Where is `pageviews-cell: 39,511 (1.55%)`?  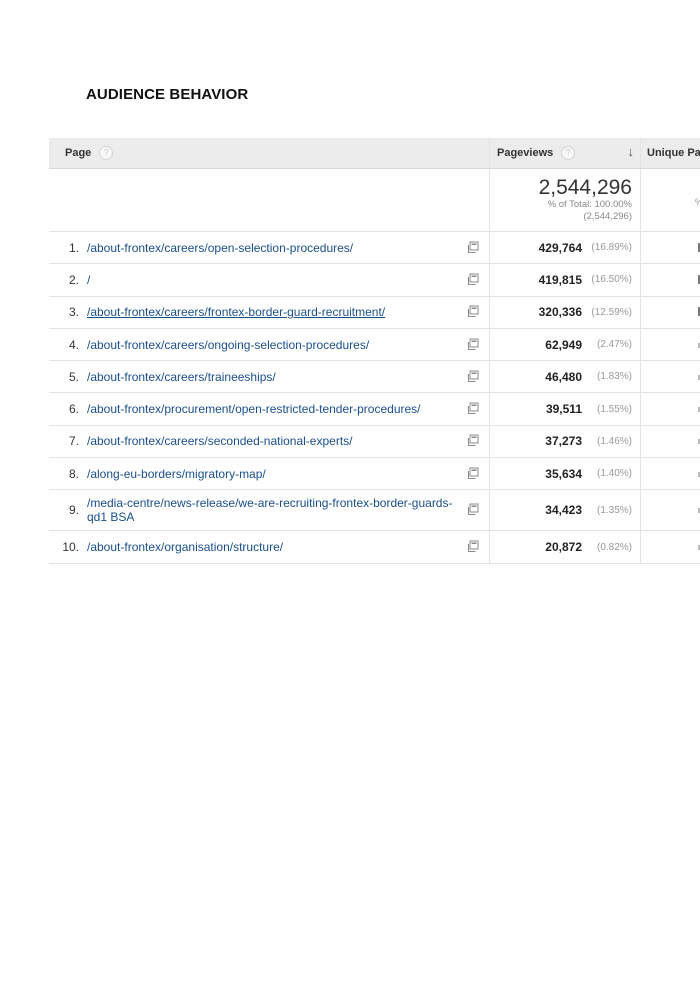
pageviews-cell: 39,511 (1.55%) is located at coordinates (564, 409).